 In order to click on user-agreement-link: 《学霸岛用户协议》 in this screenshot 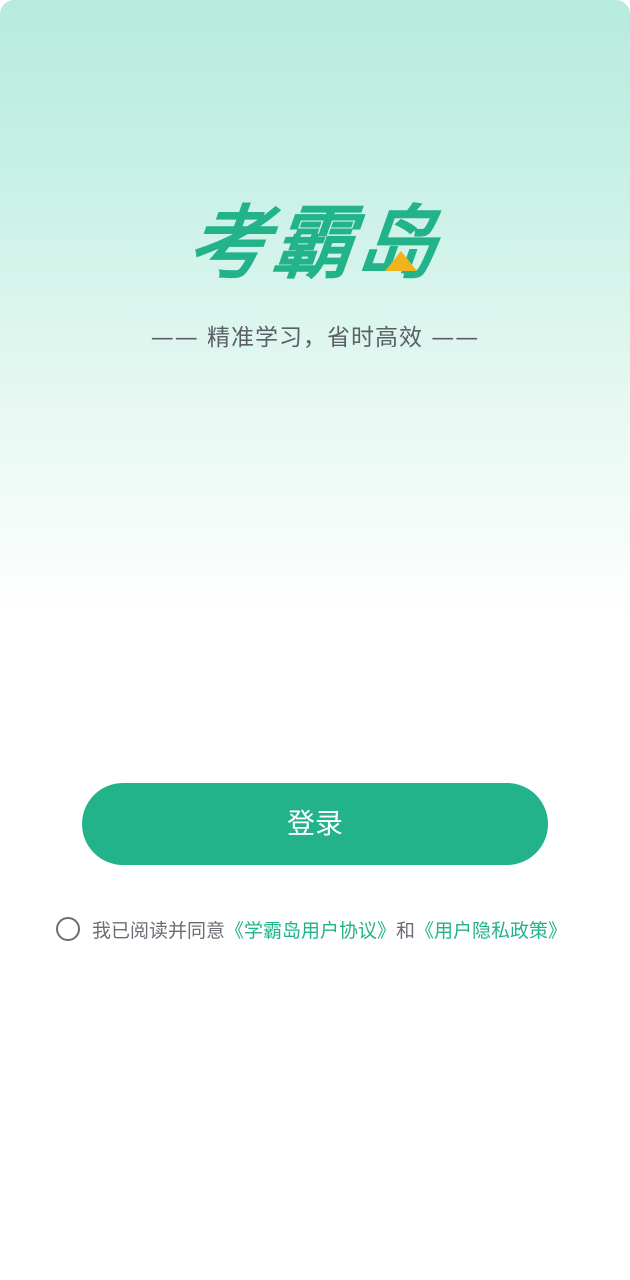, I will do `click(310, 929)`.